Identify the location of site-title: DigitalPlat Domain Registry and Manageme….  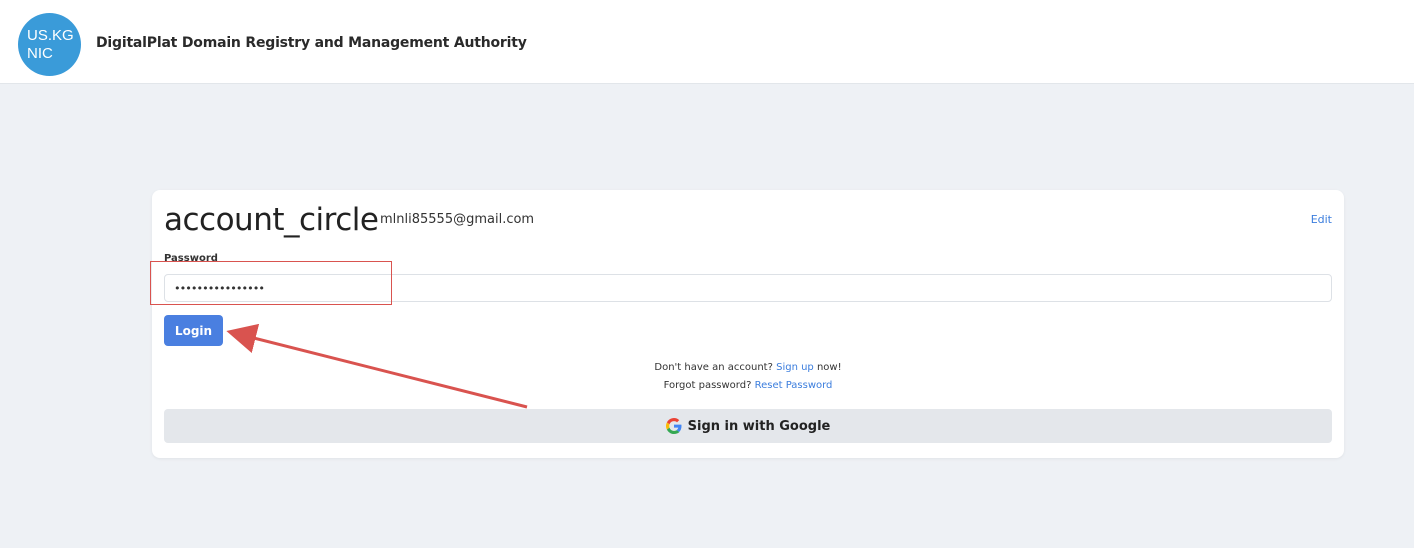
(311, 43).